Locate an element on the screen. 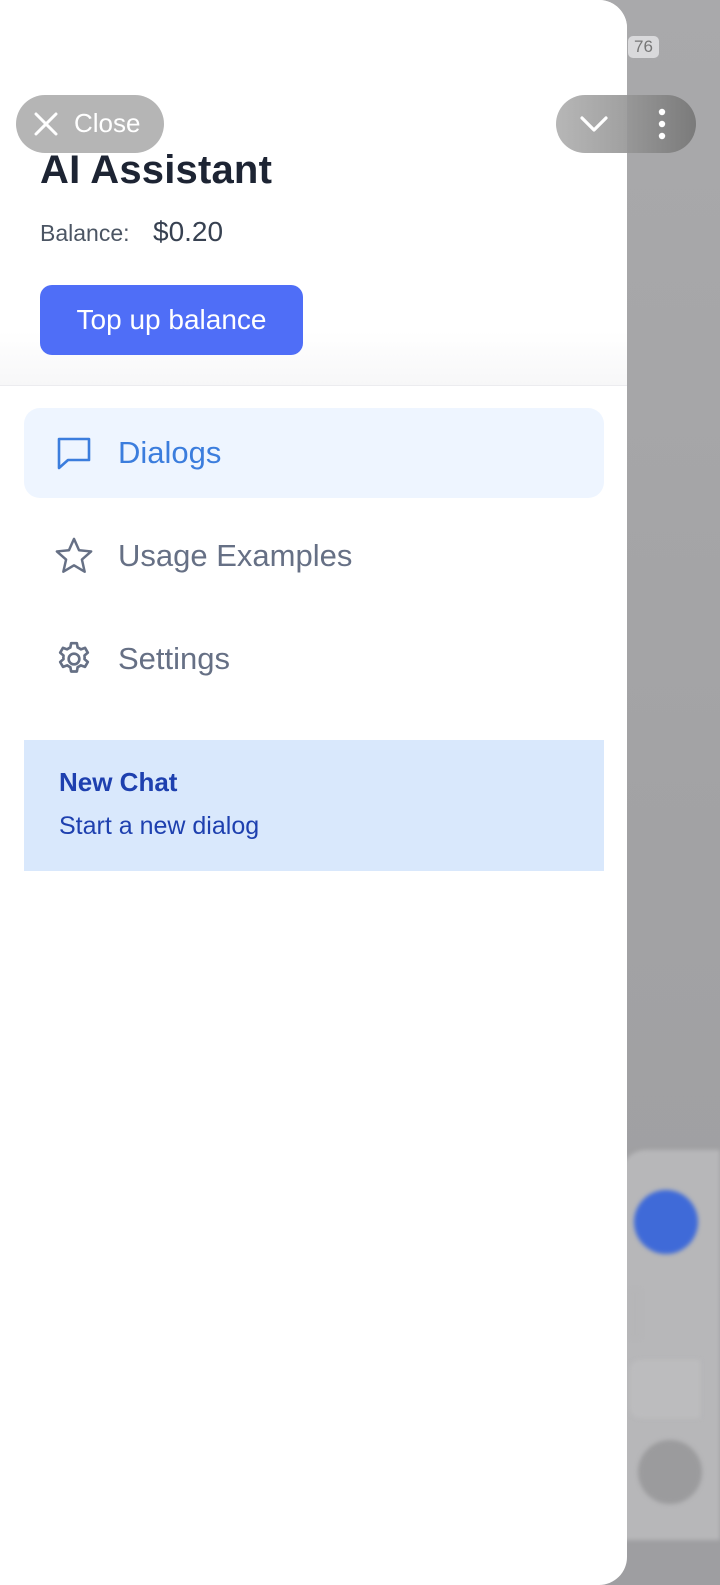 The height and width of the screenshot is (1585, 720). background-select is located at coordinates (665, 1389).